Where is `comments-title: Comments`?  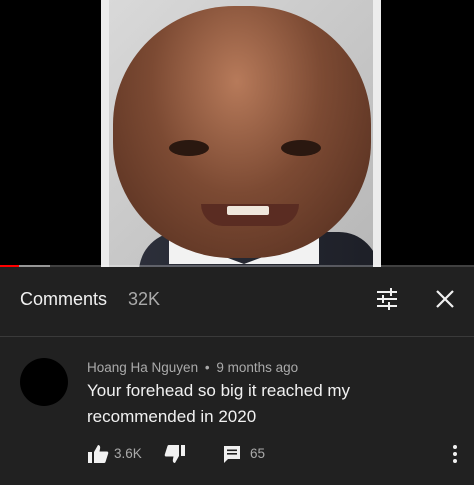 comments-title: Comments is located at coordinates (64, 299).